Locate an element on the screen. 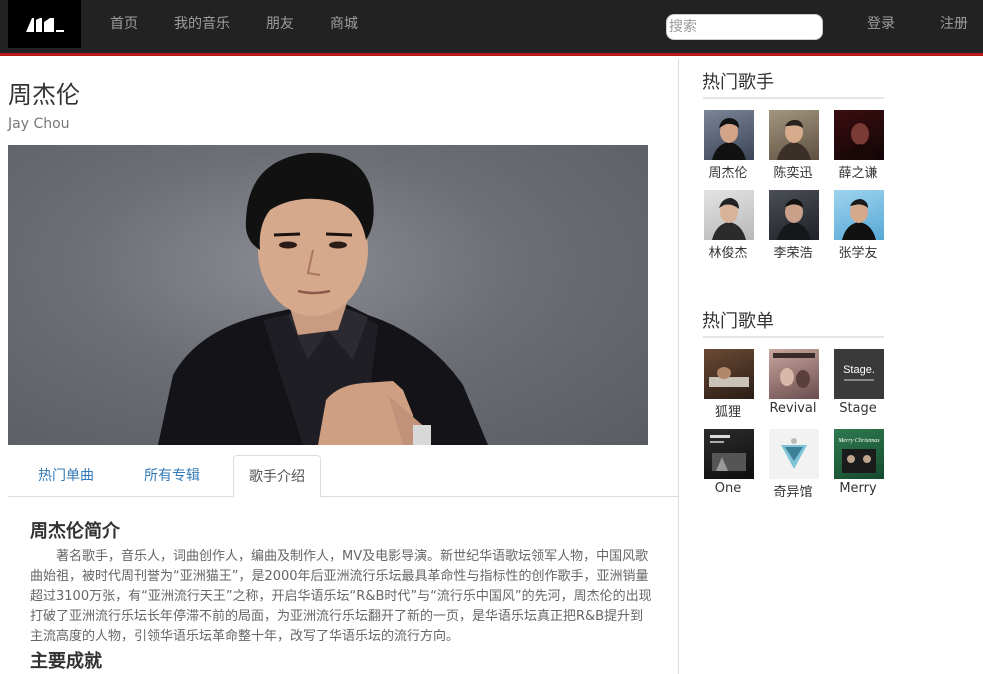 The height and width of the screenshot is (674, 983). playlist-cover-one is located at coordinates (729, 454).